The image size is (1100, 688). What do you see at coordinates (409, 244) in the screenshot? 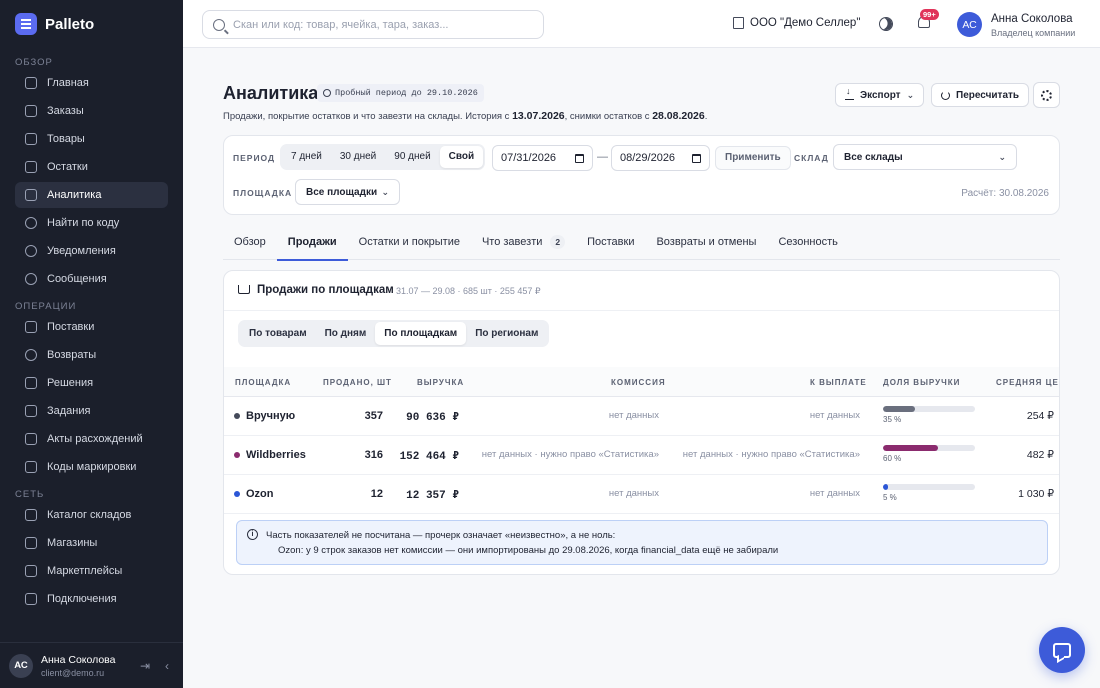
I see `tab: Остатки и покрытие` at bounding box center [409, 244].